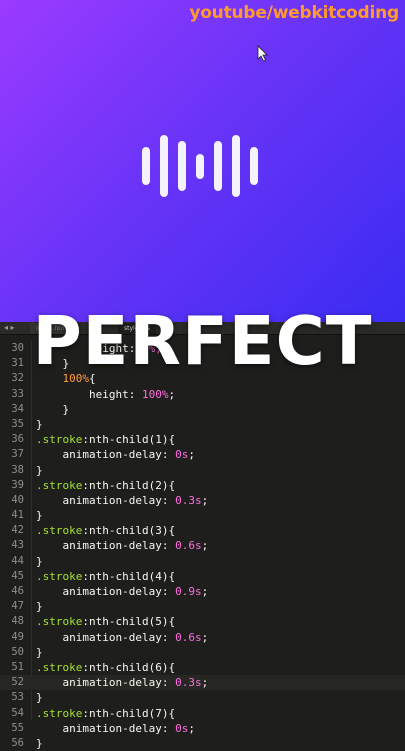 This screenshot has height=751, width=405. Describe the element at coordinates (202, 409) in the screenshot. I see `code-line: 34 }` at that location.